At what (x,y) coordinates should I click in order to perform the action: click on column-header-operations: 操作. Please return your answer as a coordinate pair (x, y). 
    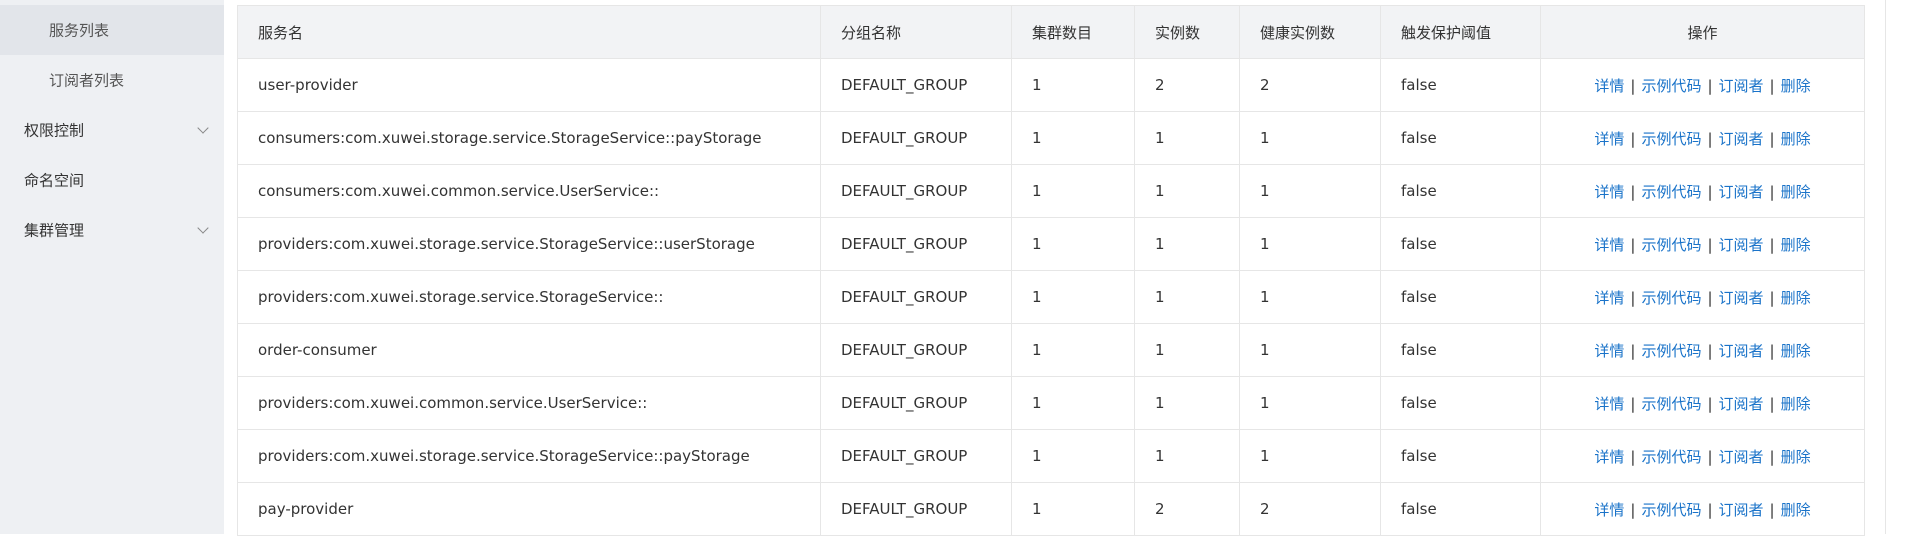
    Looking at the image, I should click on (1702, 32).